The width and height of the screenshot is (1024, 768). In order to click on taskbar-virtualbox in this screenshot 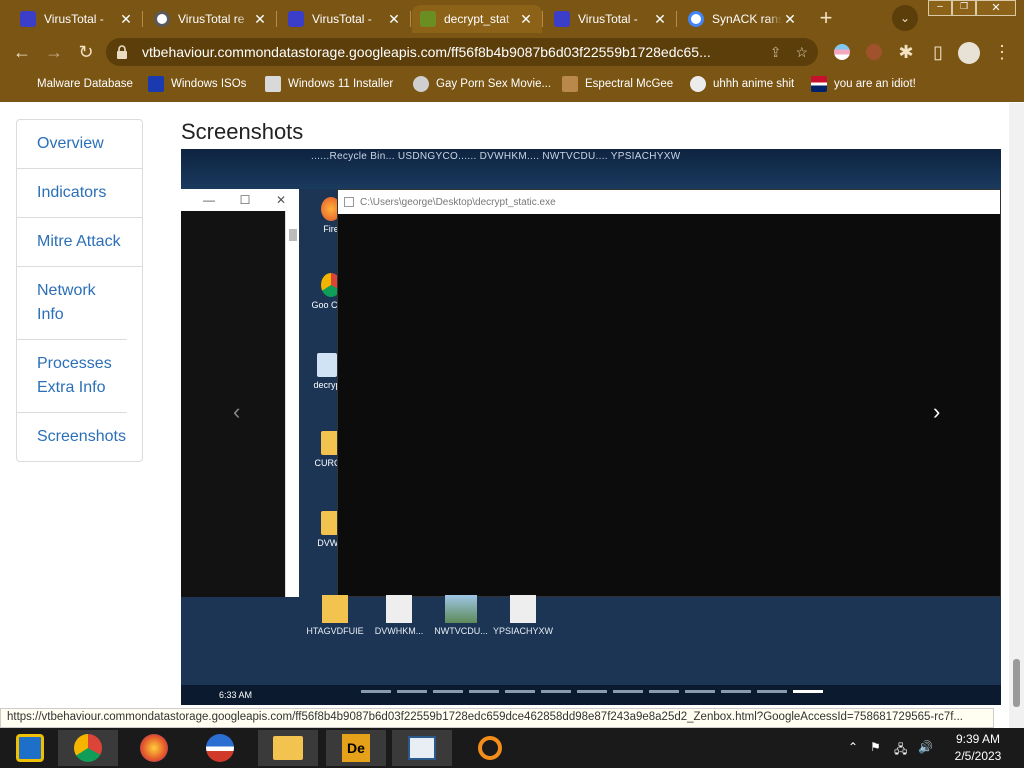, I will do `click(30, 748)`.